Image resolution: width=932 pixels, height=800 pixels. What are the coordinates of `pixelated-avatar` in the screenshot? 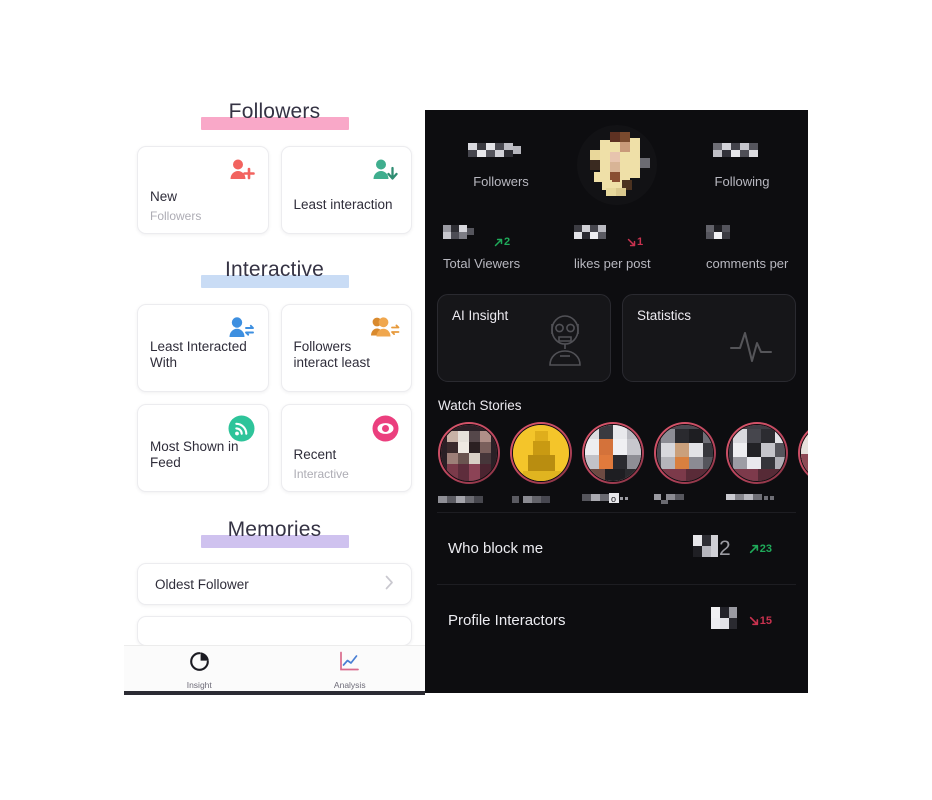 It's located at (616, 165).